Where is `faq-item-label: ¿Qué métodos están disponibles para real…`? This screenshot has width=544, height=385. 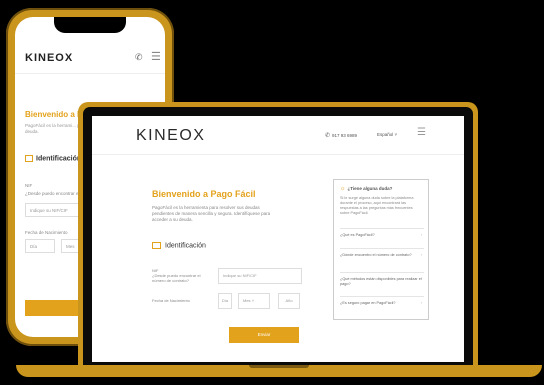
faq-item-label: ¿Qué métodos están disponibles para real… is located at coordinates (381, 281).